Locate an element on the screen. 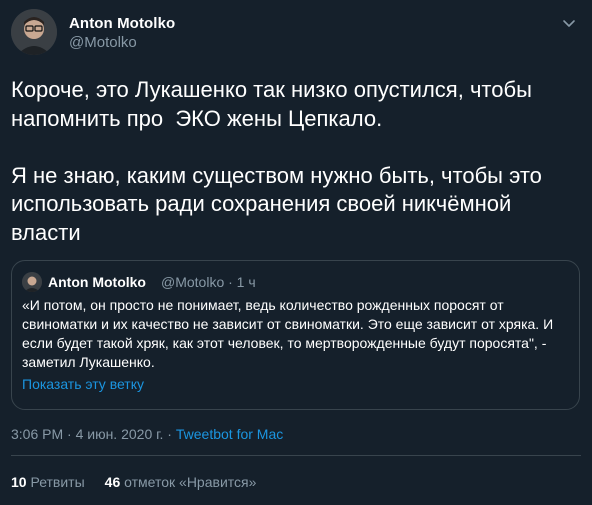 The image size is (592, 505). quoted-meta: @Motolko · 1 ч is located at coordinates (208, 282).